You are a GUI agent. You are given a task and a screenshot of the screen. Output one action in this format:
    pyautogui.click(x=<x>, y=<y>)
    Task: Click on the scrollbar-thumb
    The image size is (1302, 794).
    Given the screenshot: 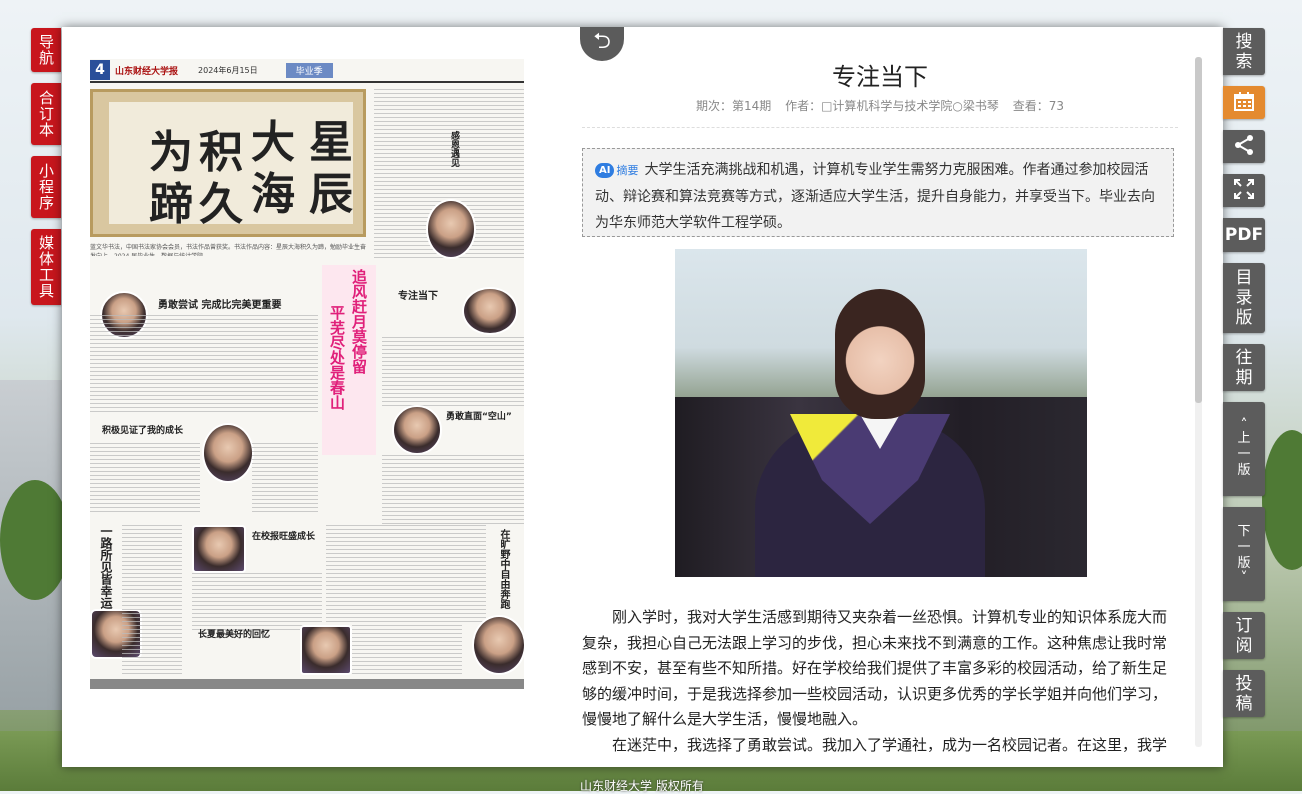 What is the action you would take?
    pyautogui.click(x=1198, y=230)
    